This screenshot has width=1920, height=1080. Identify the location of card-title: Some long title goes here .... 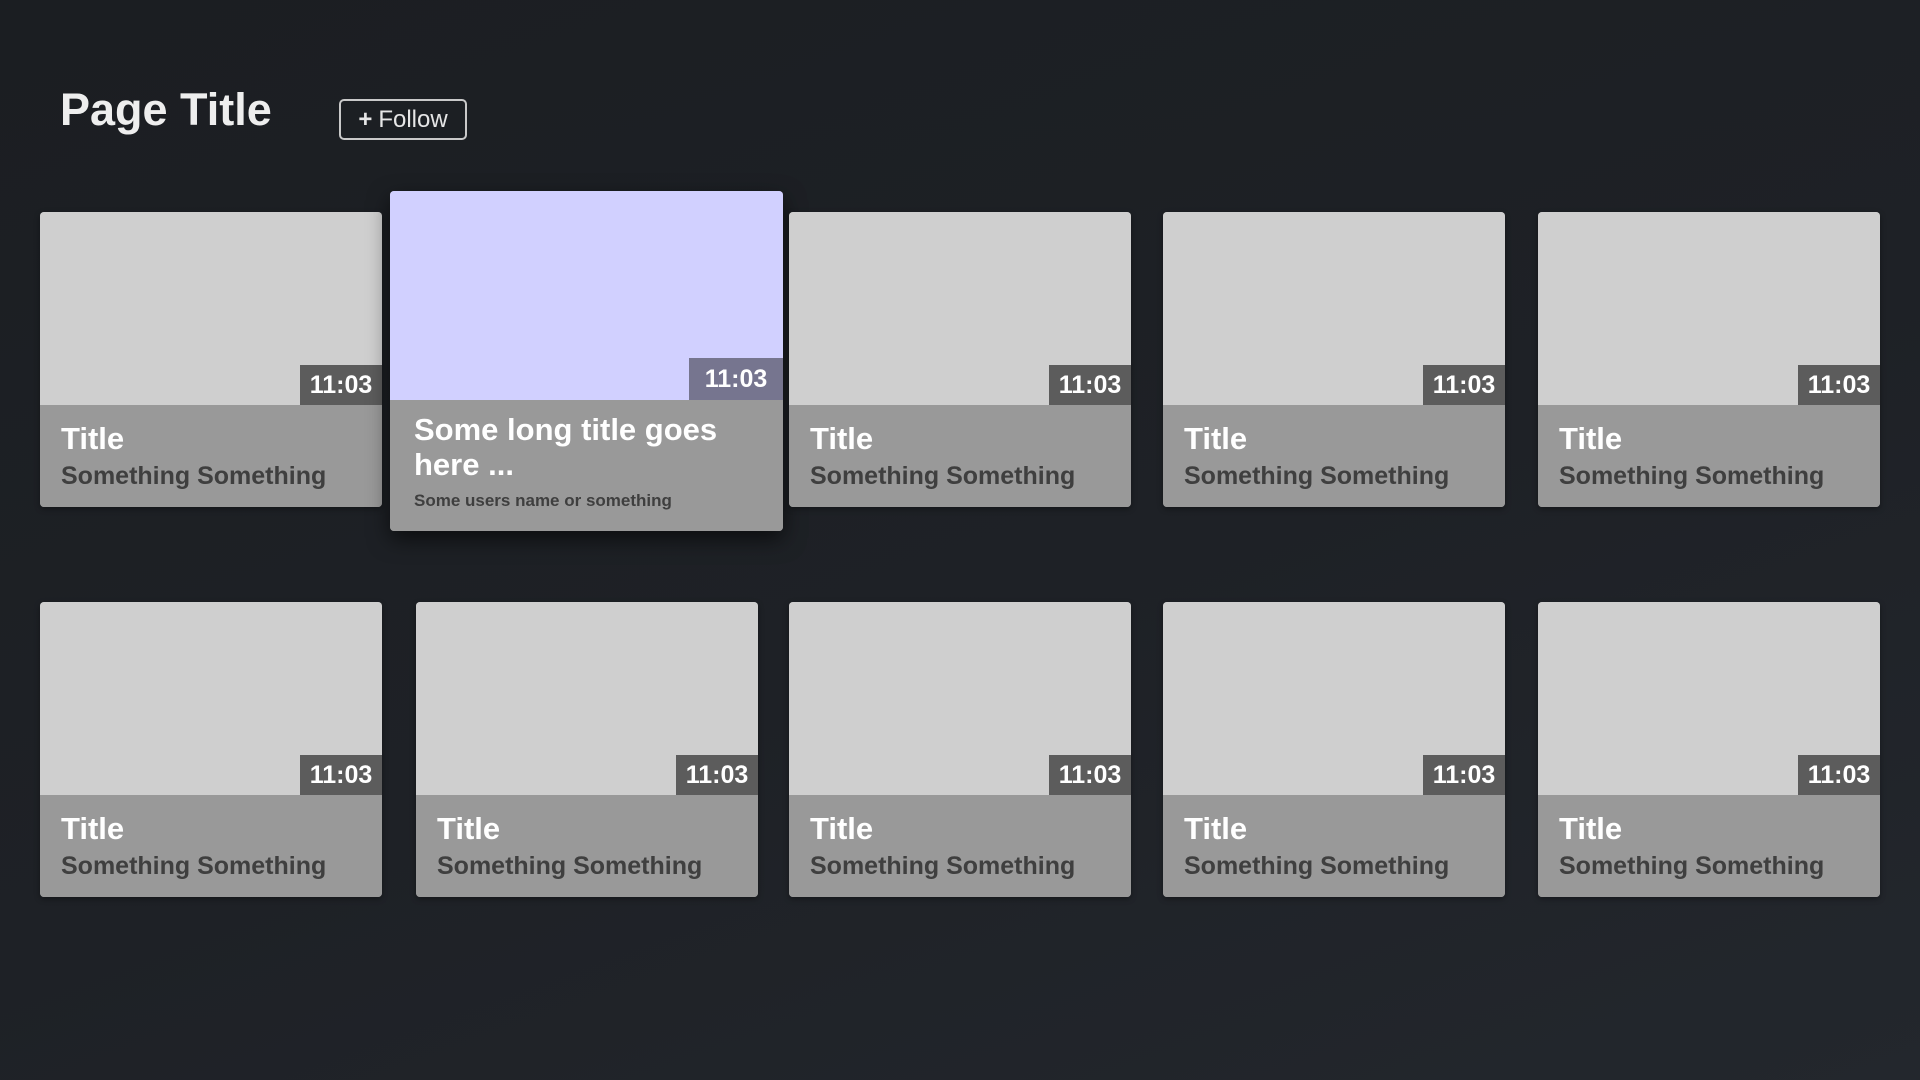
(566, 447).